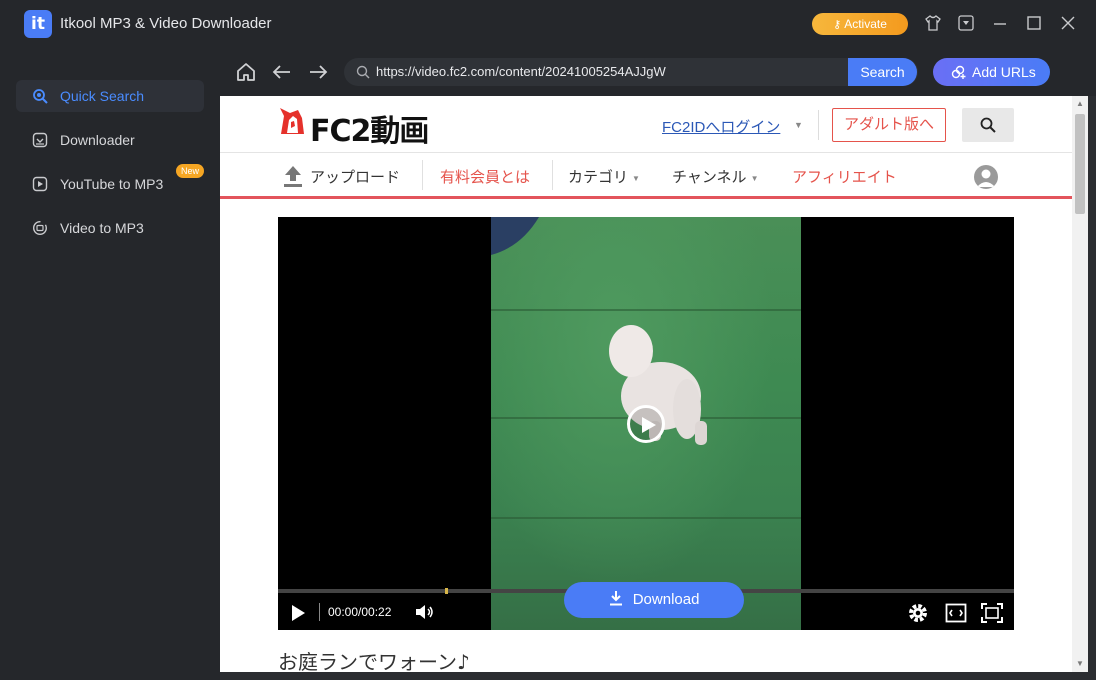 This screenshot has width=1096, height=680. Describe the element at coordinates (515, 236) in the screenshot. I see `leg-silhouette` at that location.